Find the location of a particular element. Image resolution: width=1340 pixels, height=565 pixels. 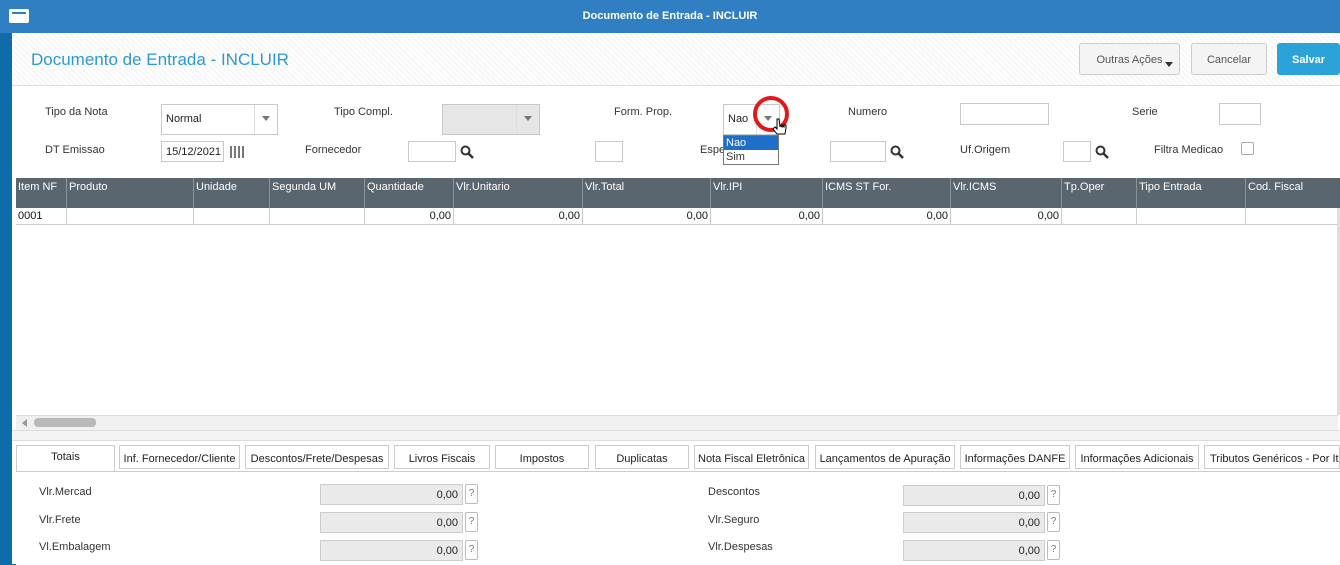

chevron-down-icon is located at coordinates (527, 119).